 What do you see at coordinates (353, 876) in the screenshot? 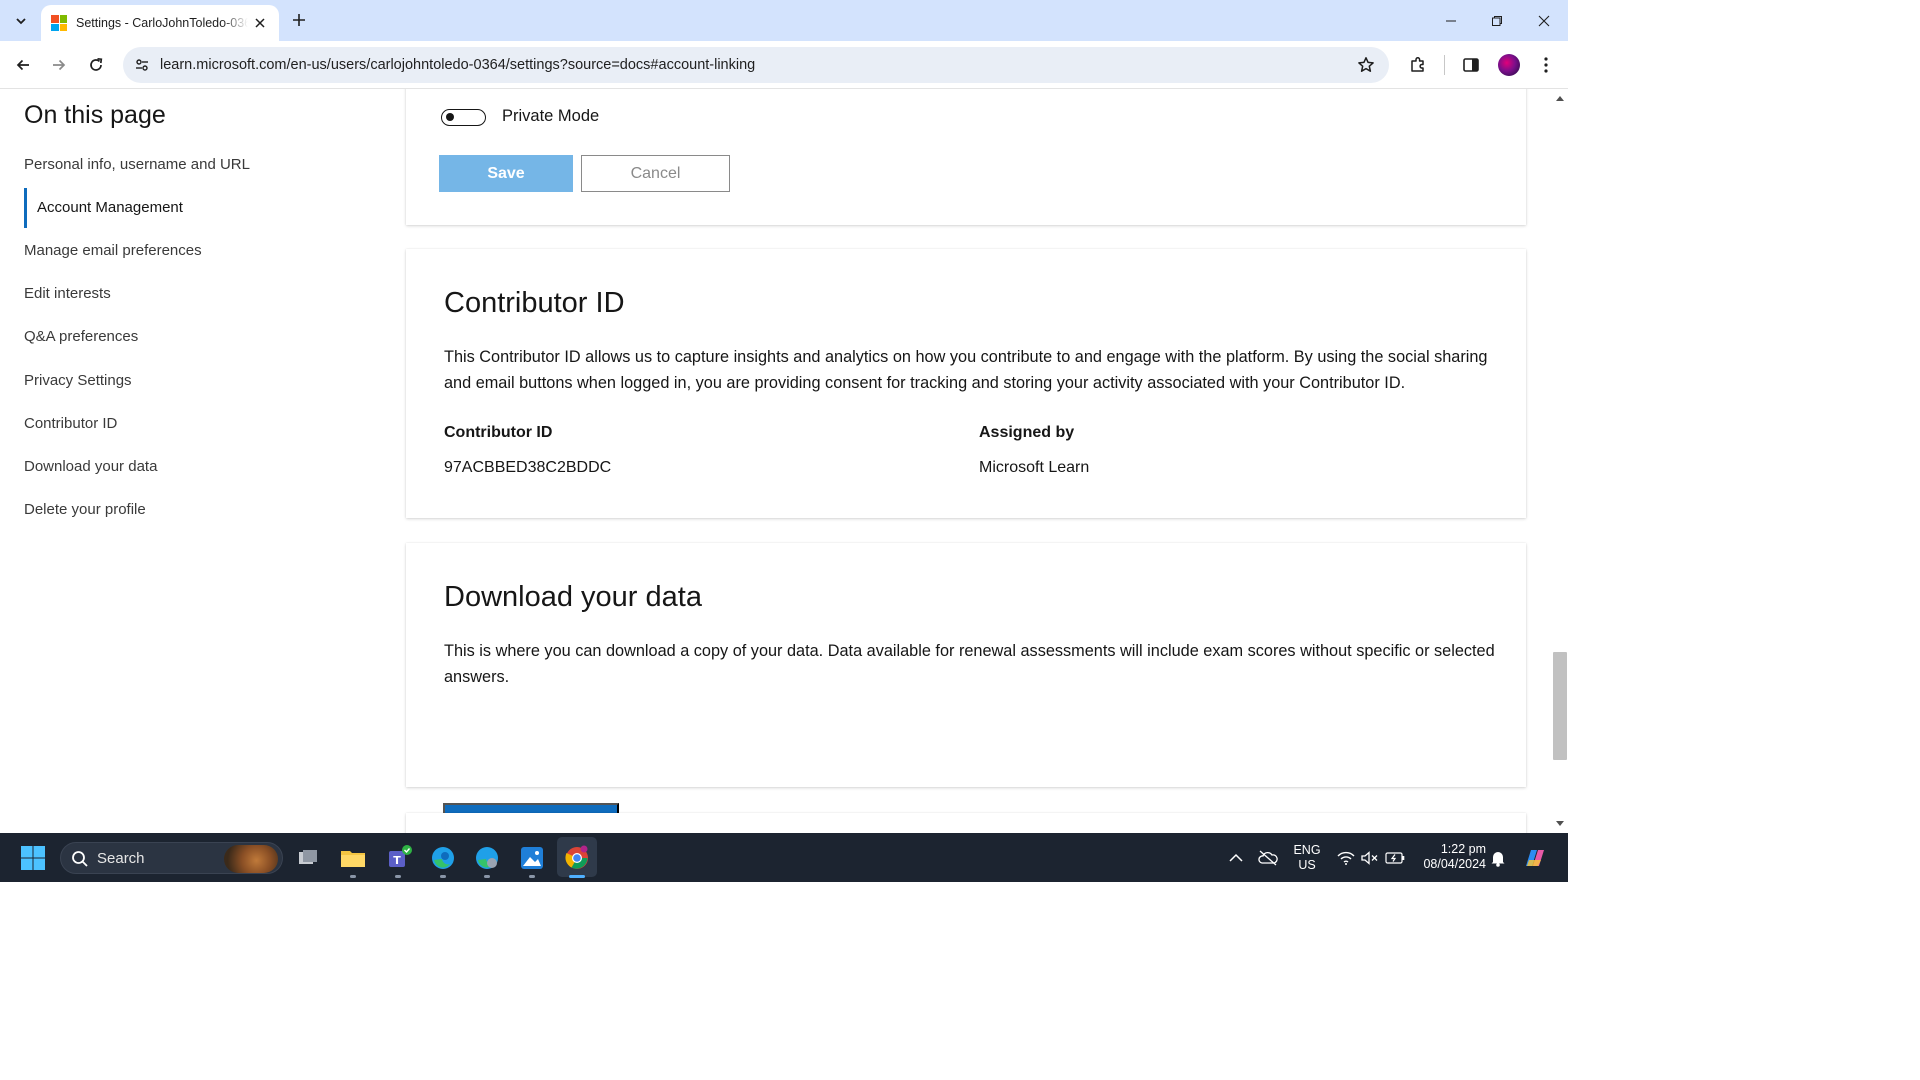
I see `file-explorer-running-indicator` at bounding box center [353, 876].